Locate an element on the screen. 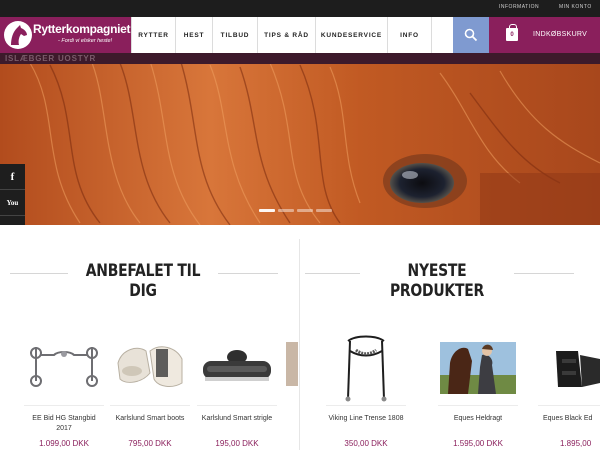 The height and width of the screenshot is (450, 600). product-name: Eques Black Ed is located at coordinates (569, 424).